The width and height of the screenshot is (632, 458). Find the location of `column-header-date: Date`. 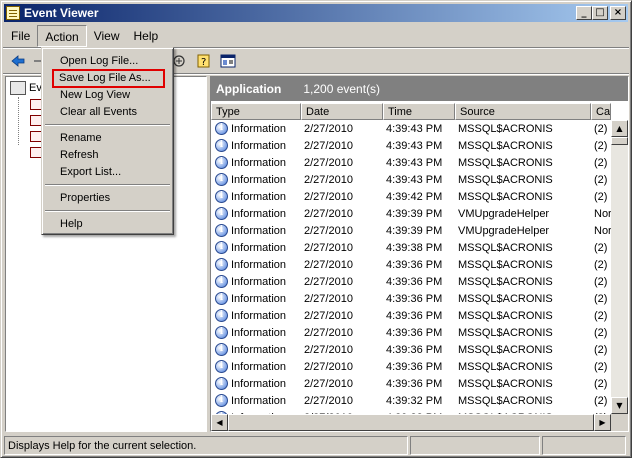

column-header-date: Date is located at coordinates (342, 111).